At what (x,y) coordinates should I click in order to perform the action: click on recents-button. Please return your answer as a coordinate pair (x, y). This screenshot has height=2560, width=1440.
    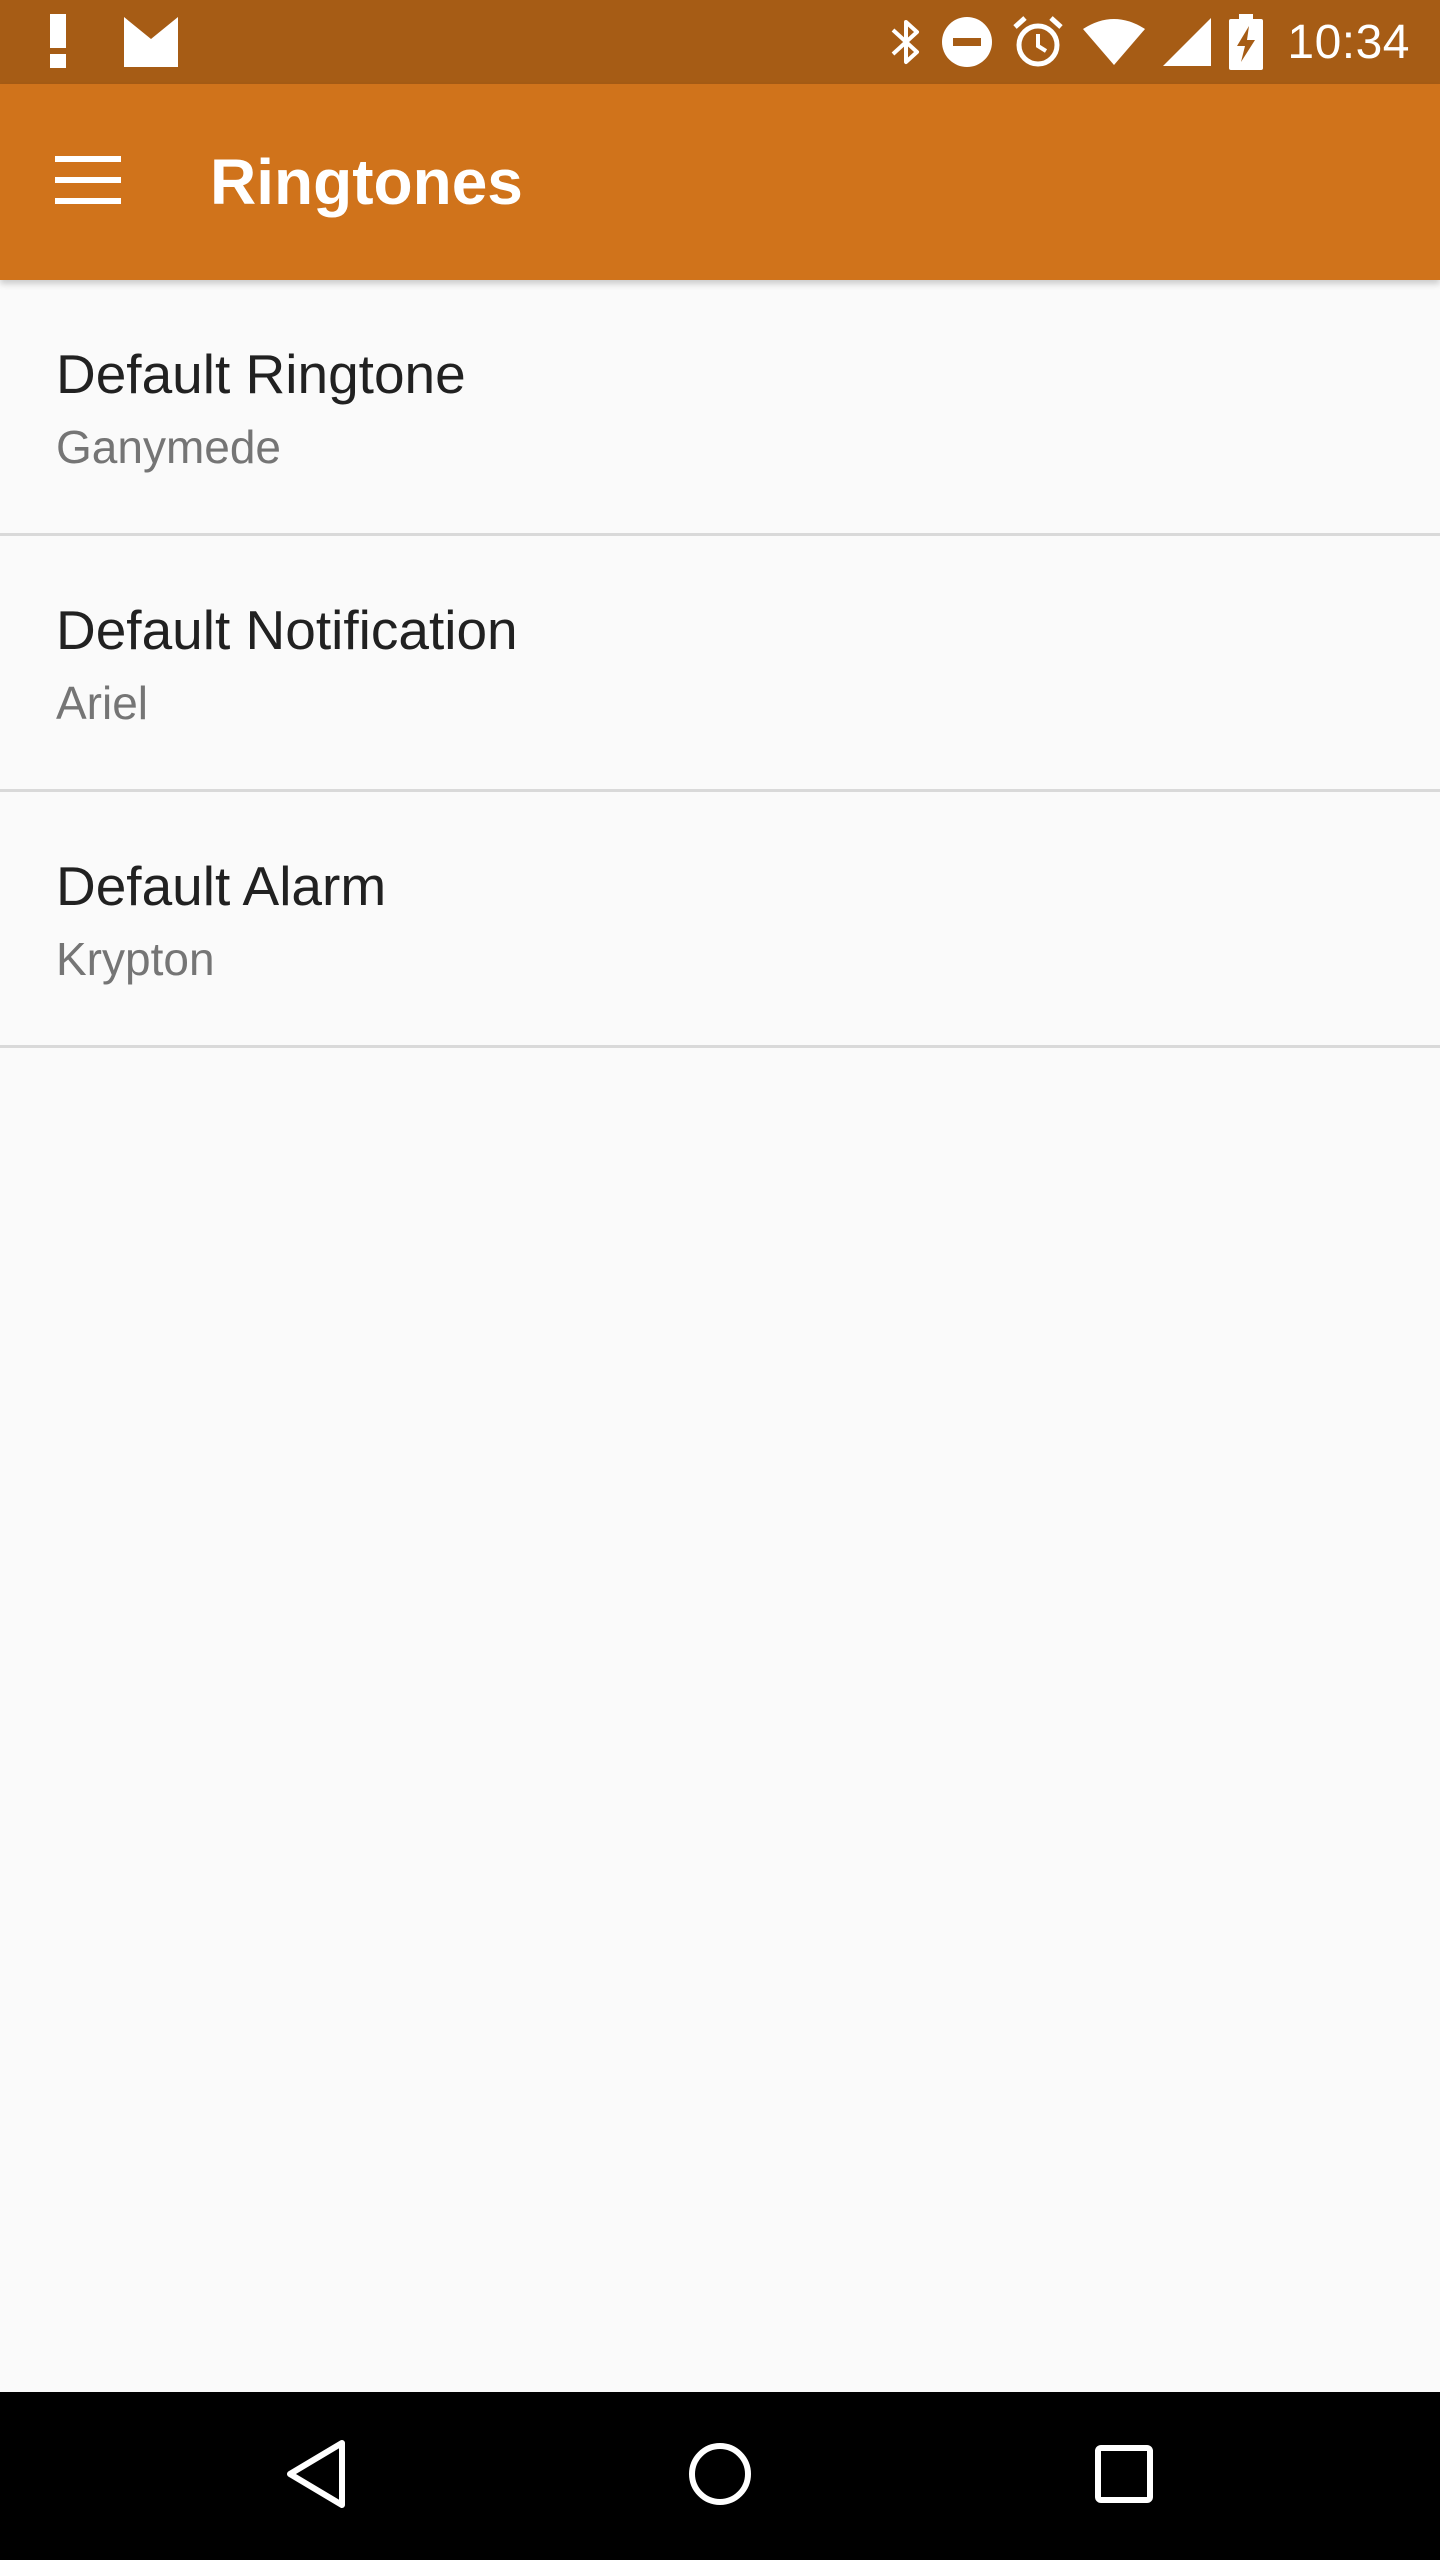
    Looking at the image, I should click on (1124, 2476).